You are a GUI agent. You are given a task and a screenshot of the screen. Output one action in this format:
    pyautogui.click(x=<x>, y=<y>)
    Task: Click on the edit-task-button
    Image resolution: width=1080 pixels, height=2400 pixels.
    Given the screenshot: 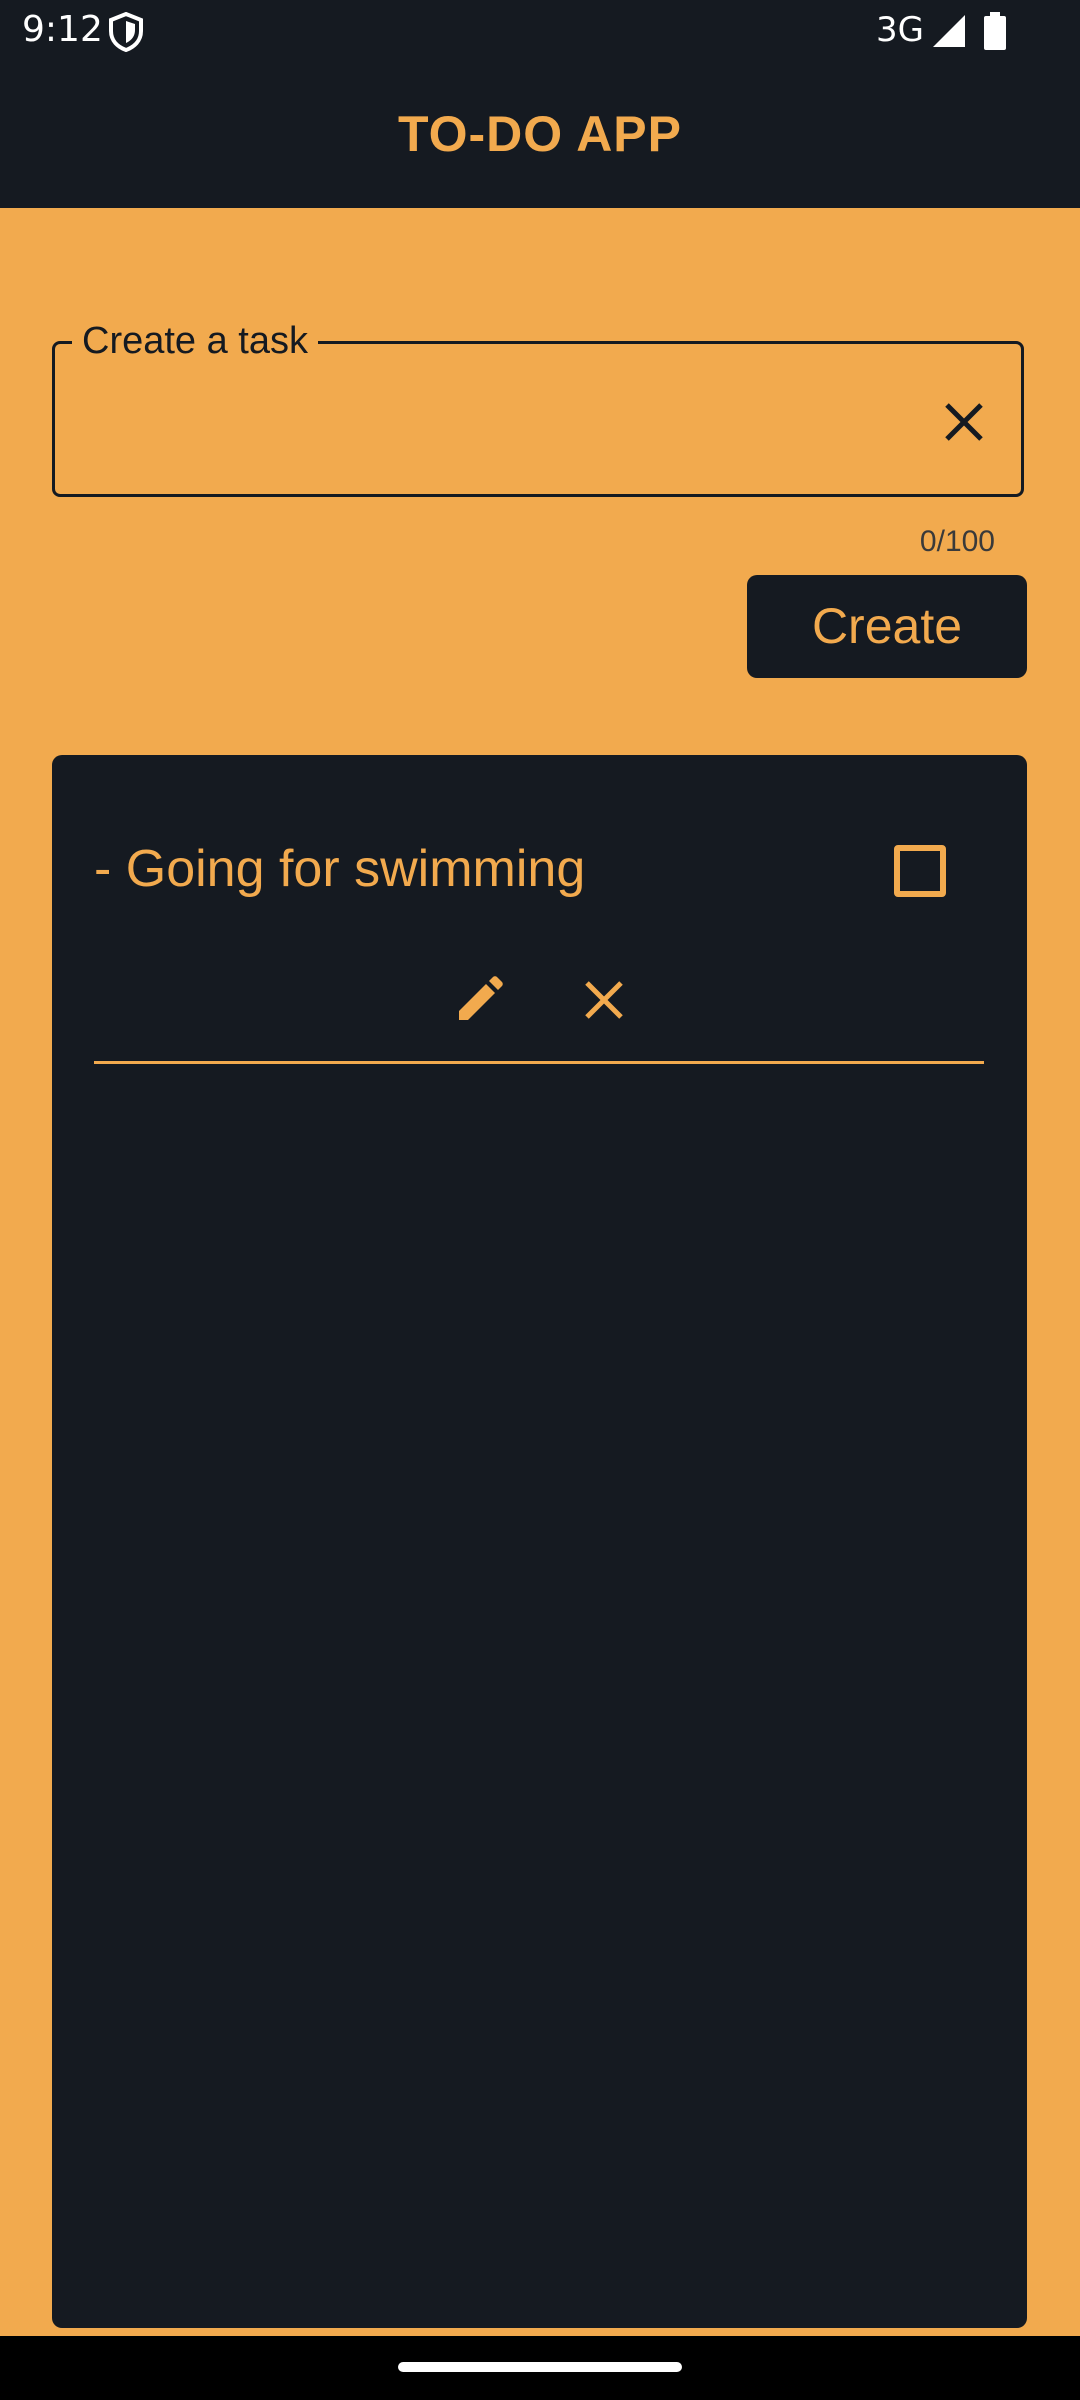 What is the action you would take?
    pyautogui.click(x=479, y=1000)
    